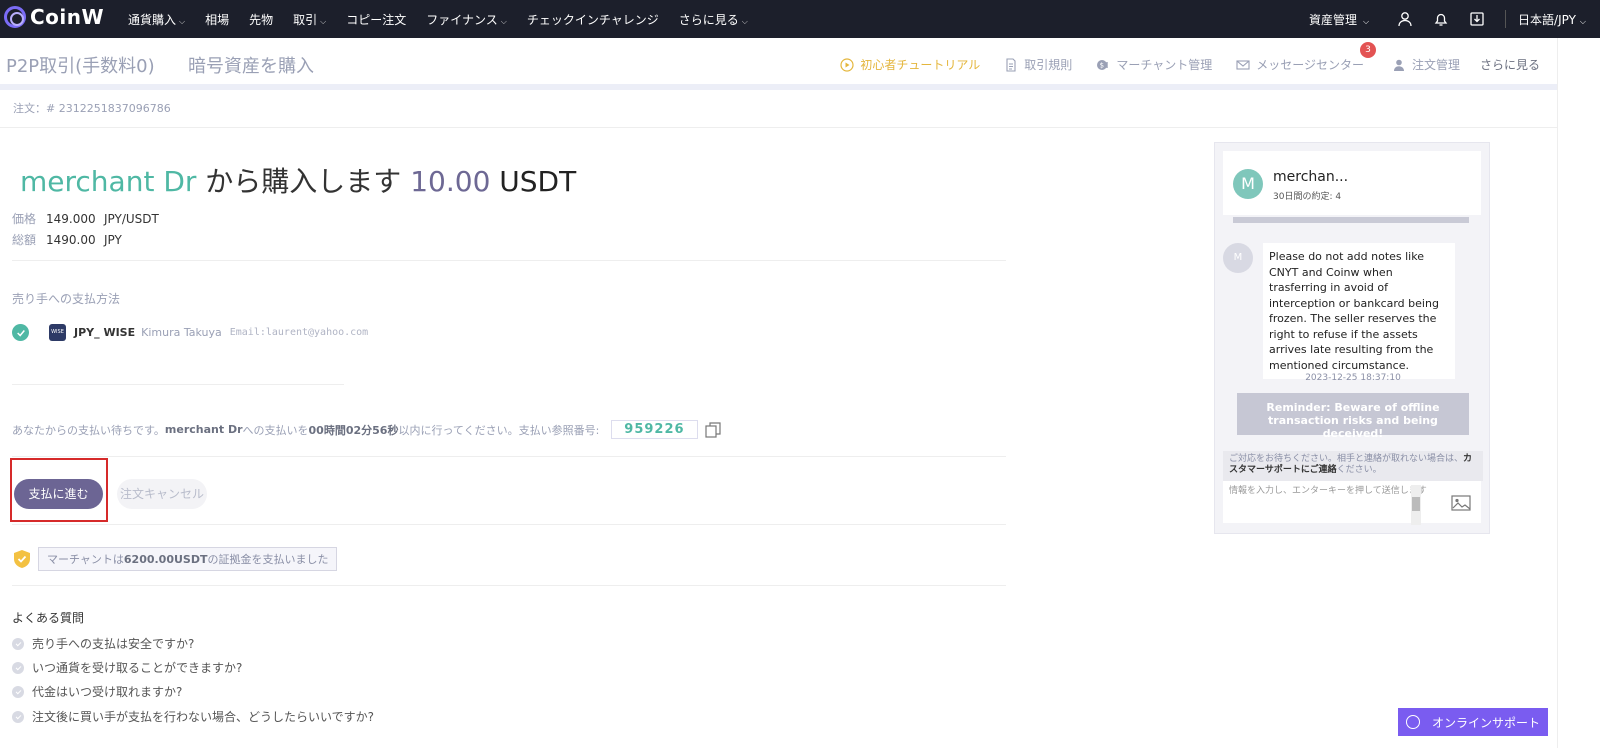  What do you see at coordinates (654, 429) in the screenshot?
I see `payment-reference-number: 959226` at bounding box center [654, 429].